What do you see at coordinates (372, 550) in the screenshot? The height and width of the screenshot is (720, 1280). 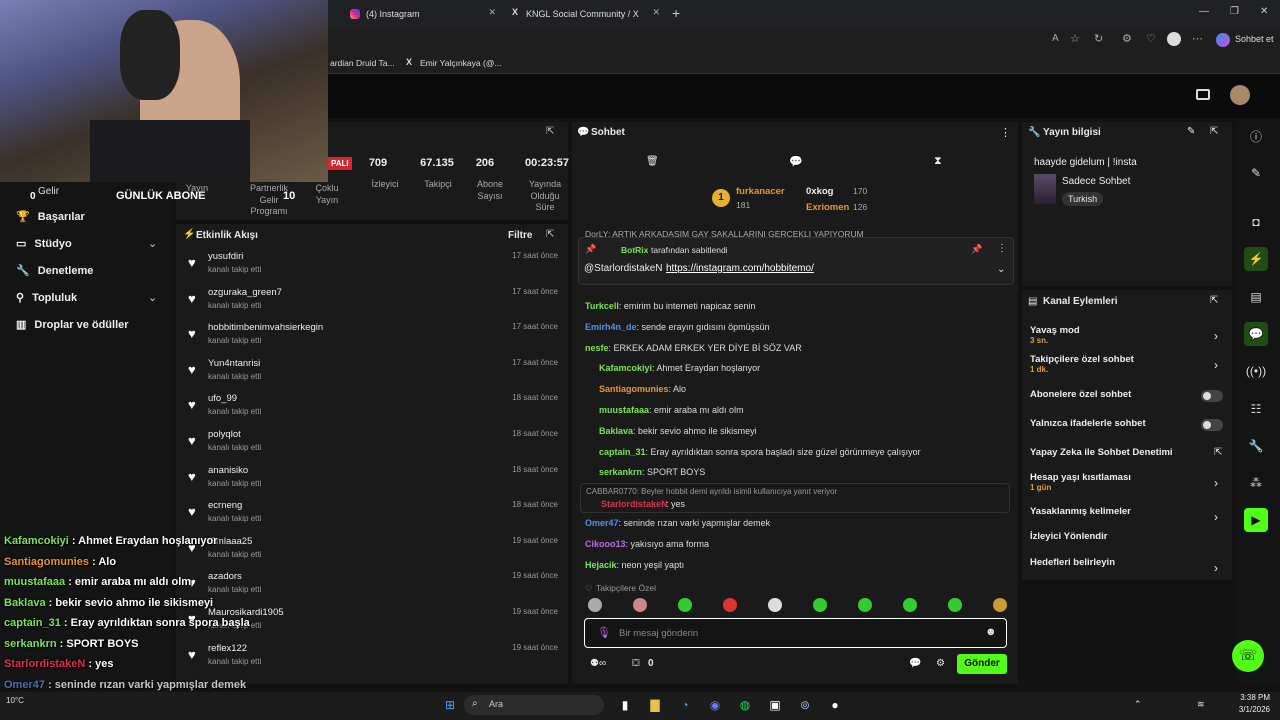 I see `activity-row: ♥ t3mlaaa25 kanalı takip etti 19 saat önce` at bounding box center [372, 550].